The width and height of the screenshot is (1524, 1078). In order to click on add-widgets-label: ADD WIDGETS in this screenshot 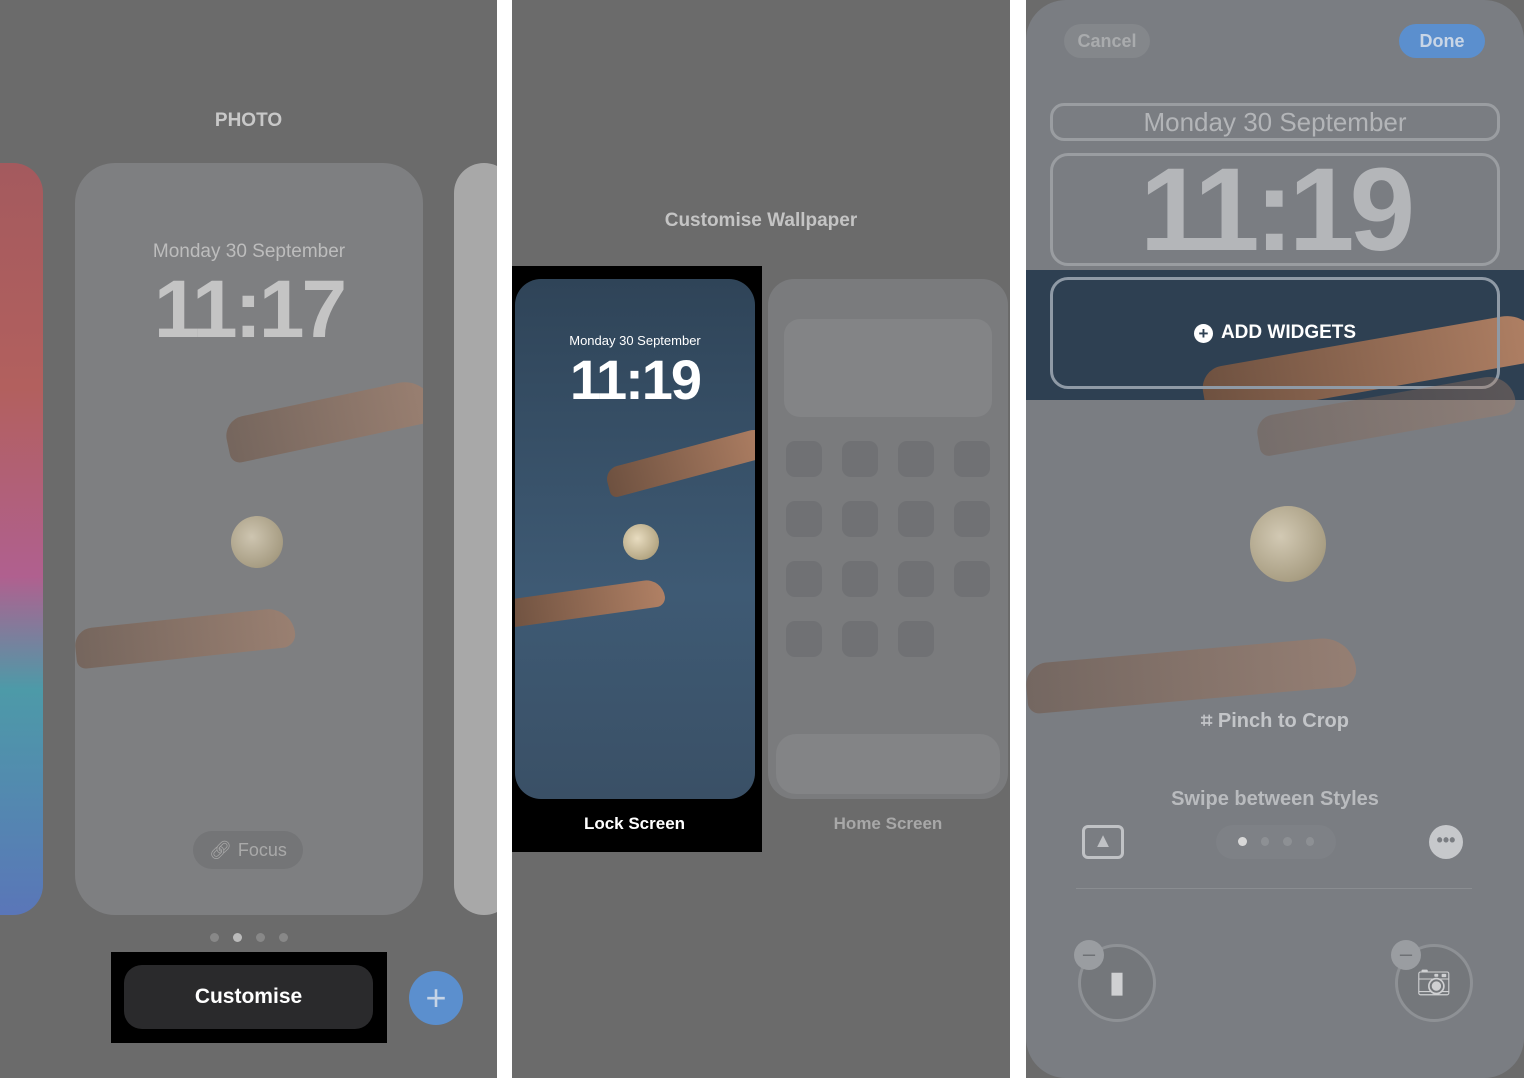, I will do `click(1288, 332)`.